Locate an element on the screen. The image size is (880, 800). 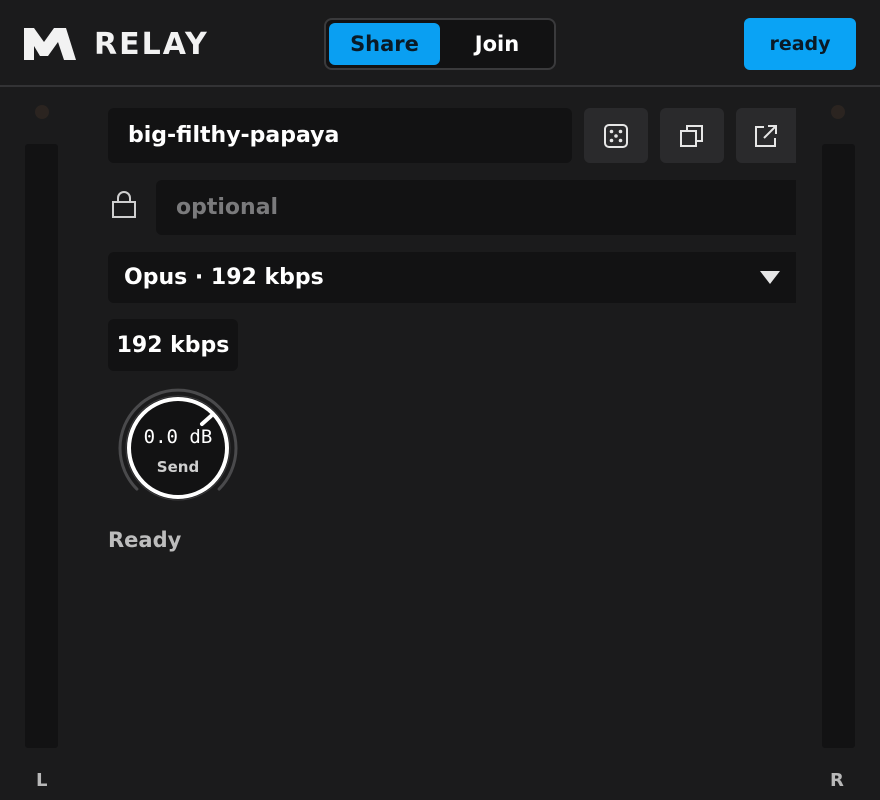
codec-selected-value: Opus · 192 kbps is located at coordinates (224, 277).